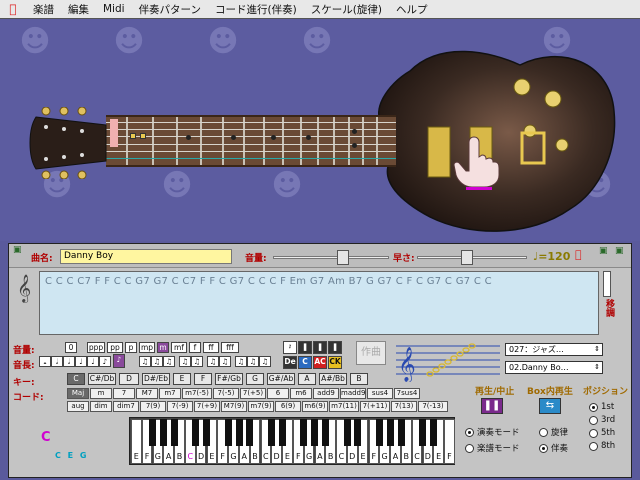 This screenshot has width=640, height=480. I want to click on pause-button: ❚❚, so click(492, 406).